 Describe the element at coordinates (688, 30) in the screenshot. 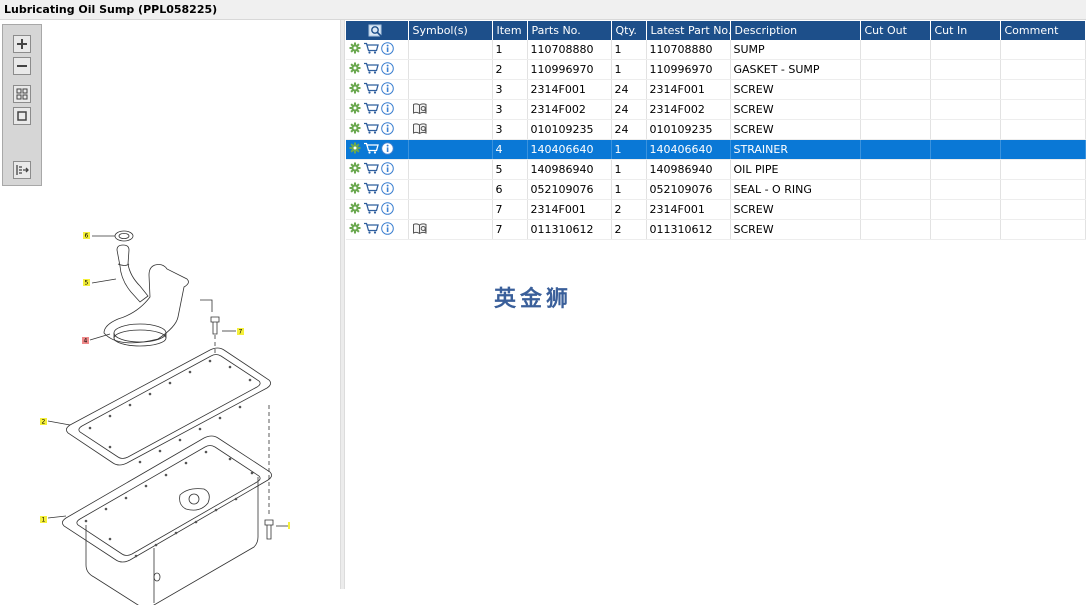

I see `column-header-latest-part-no: Latest Part No.` at that location.